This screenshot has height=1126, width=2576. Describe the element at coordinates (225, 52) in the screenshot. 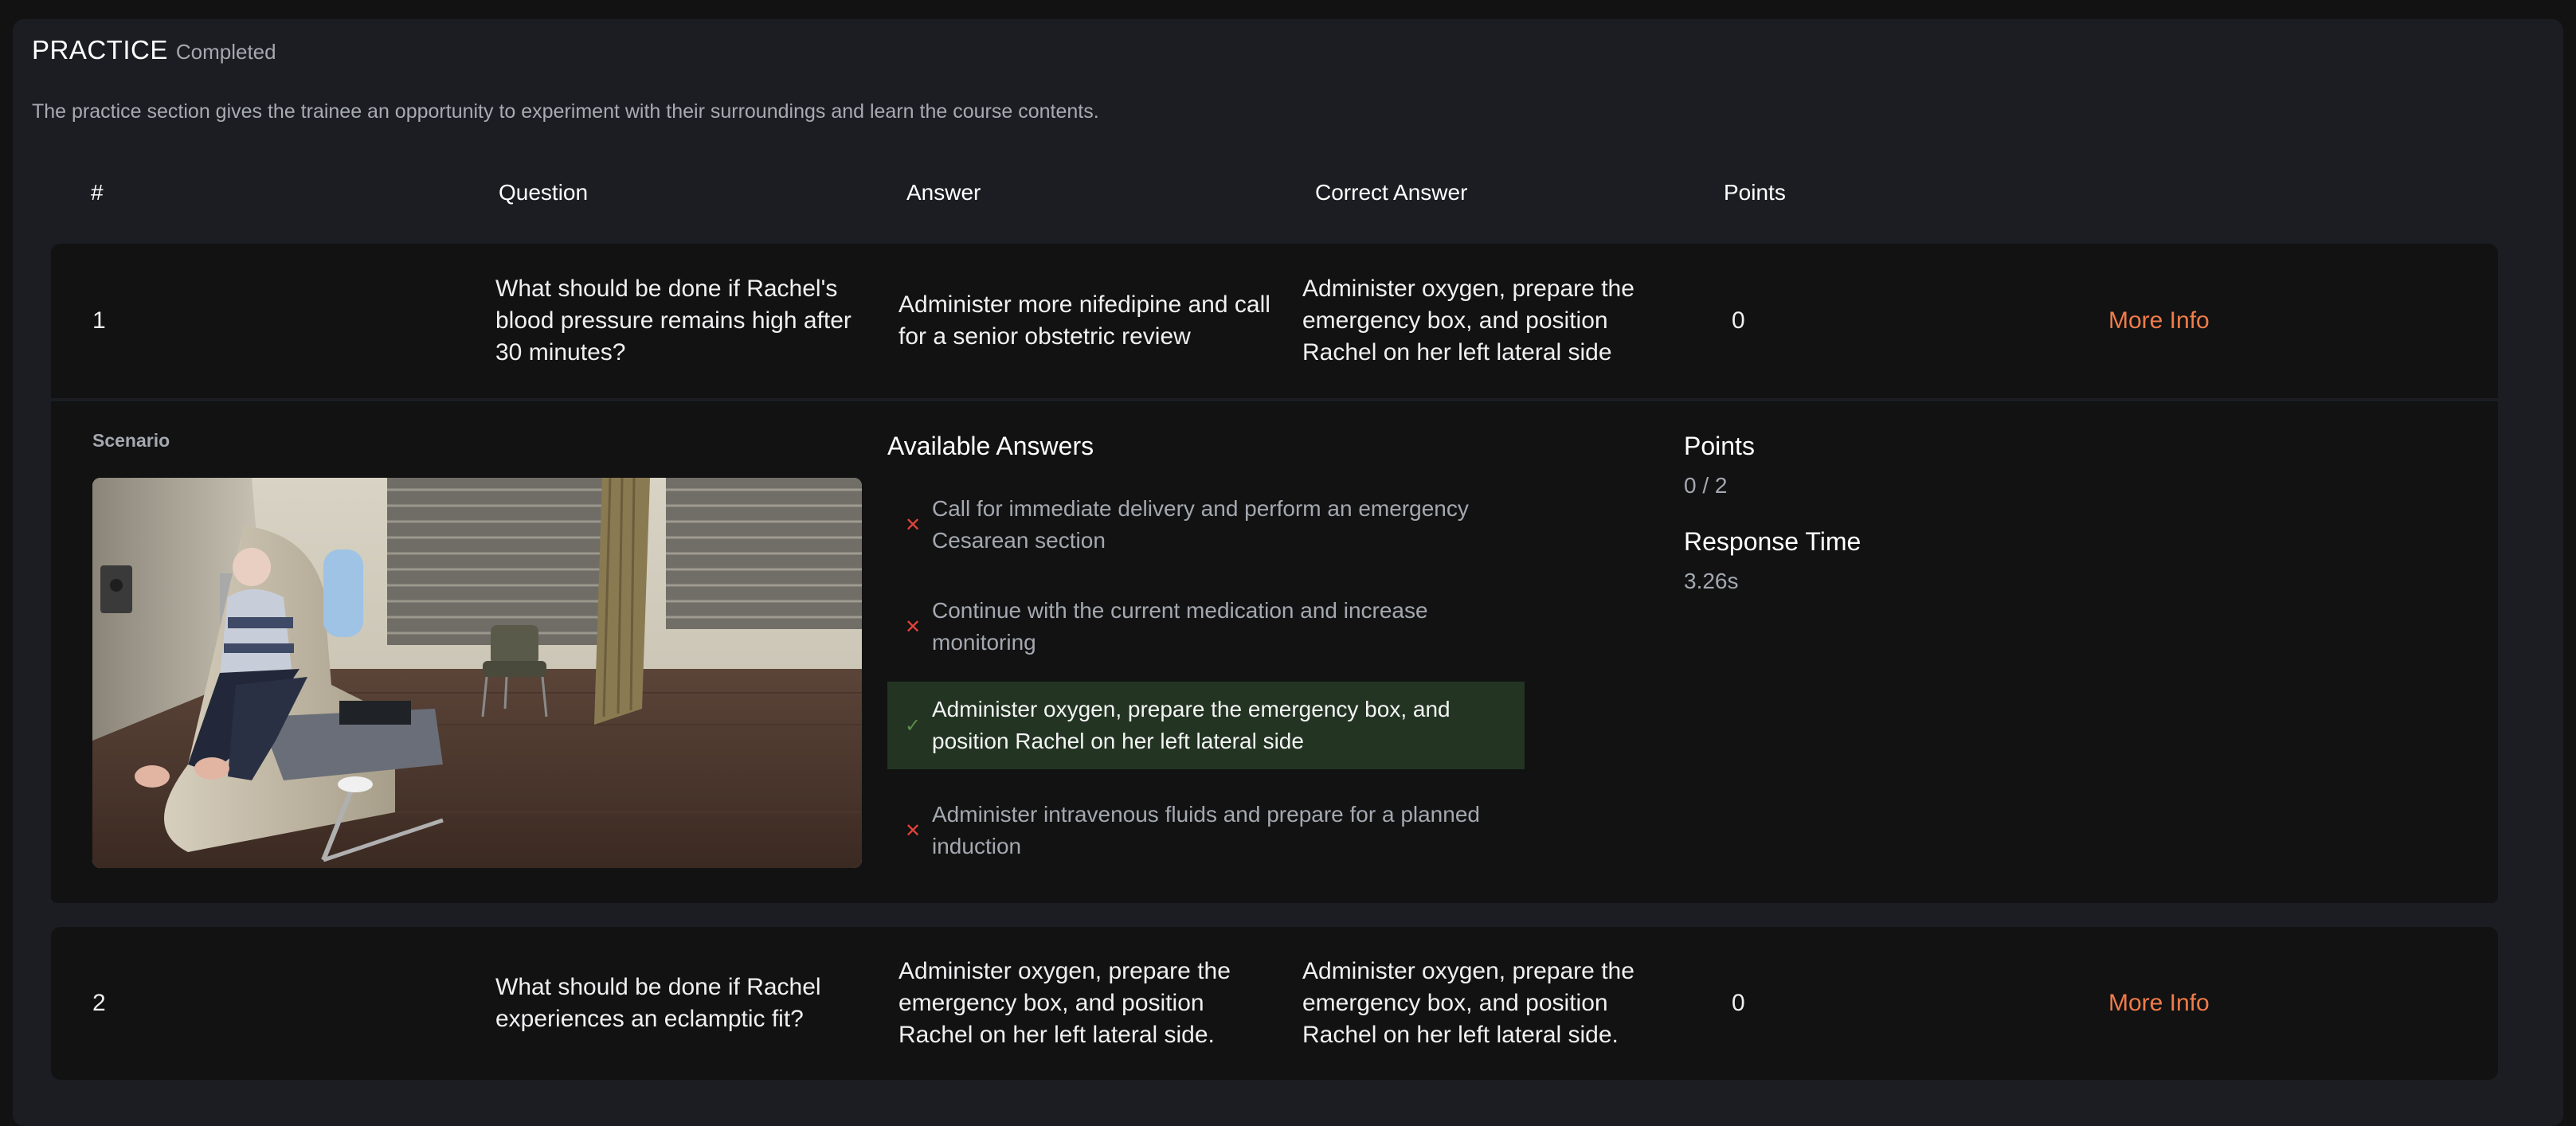

I see `section-status: Completed` at that location.